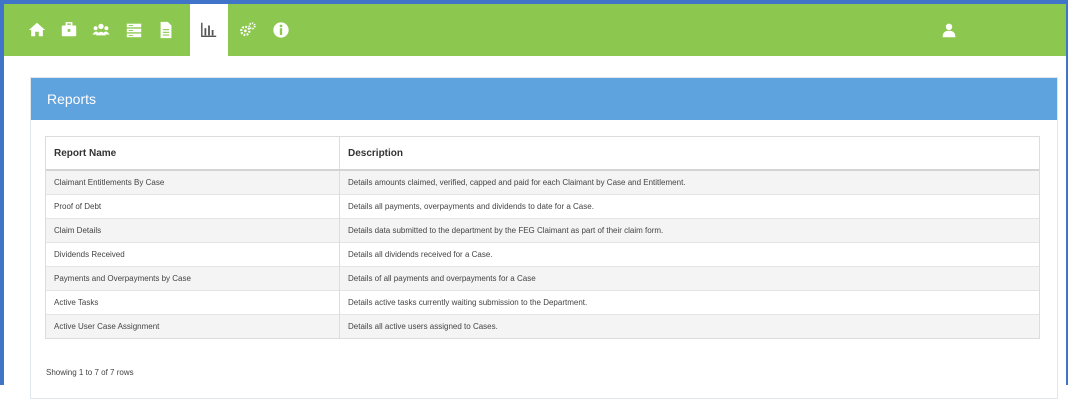  Describe the element at coordinates (193, 206) in the screenshot. I see `report-name-cell: Proof of Debt` at that location.